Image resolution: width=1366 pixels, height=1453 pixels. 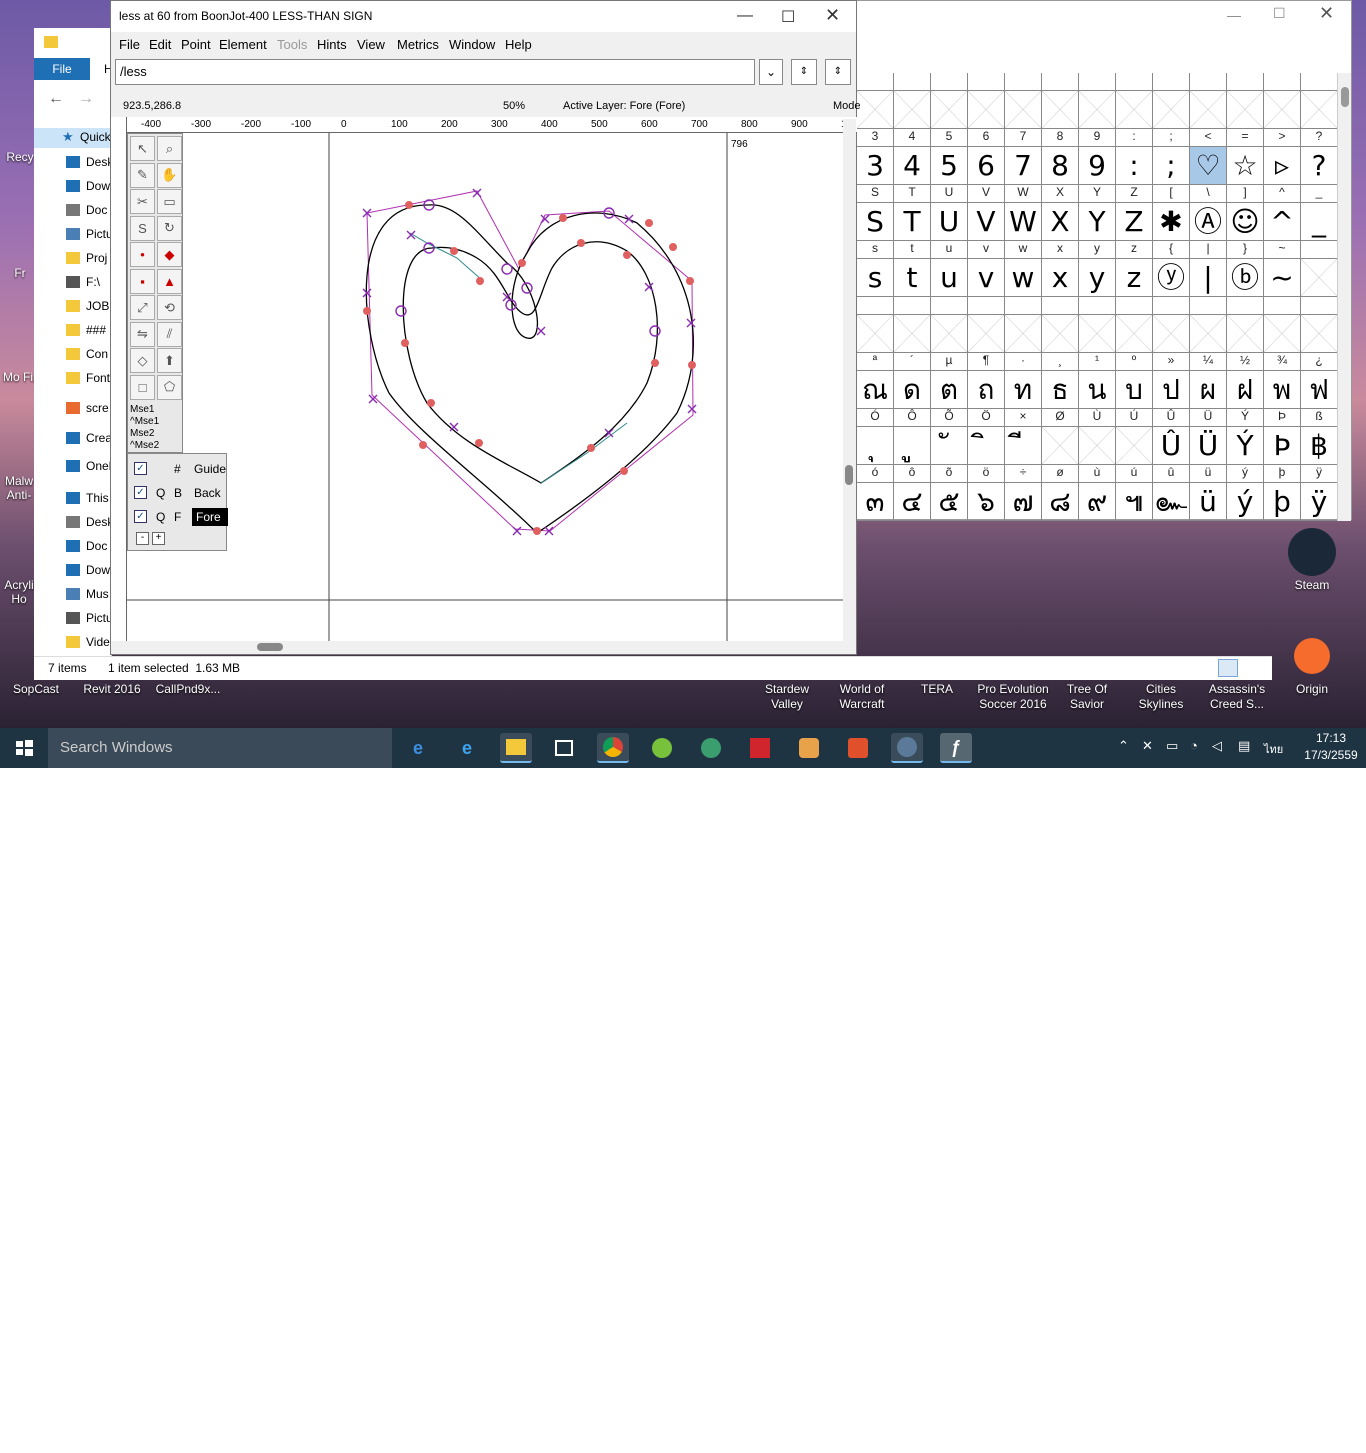 What do you see at coordinates (1134, 390) in the screenshot?
I see `glyph-cell: บ` at bounding box center [1134, 390].